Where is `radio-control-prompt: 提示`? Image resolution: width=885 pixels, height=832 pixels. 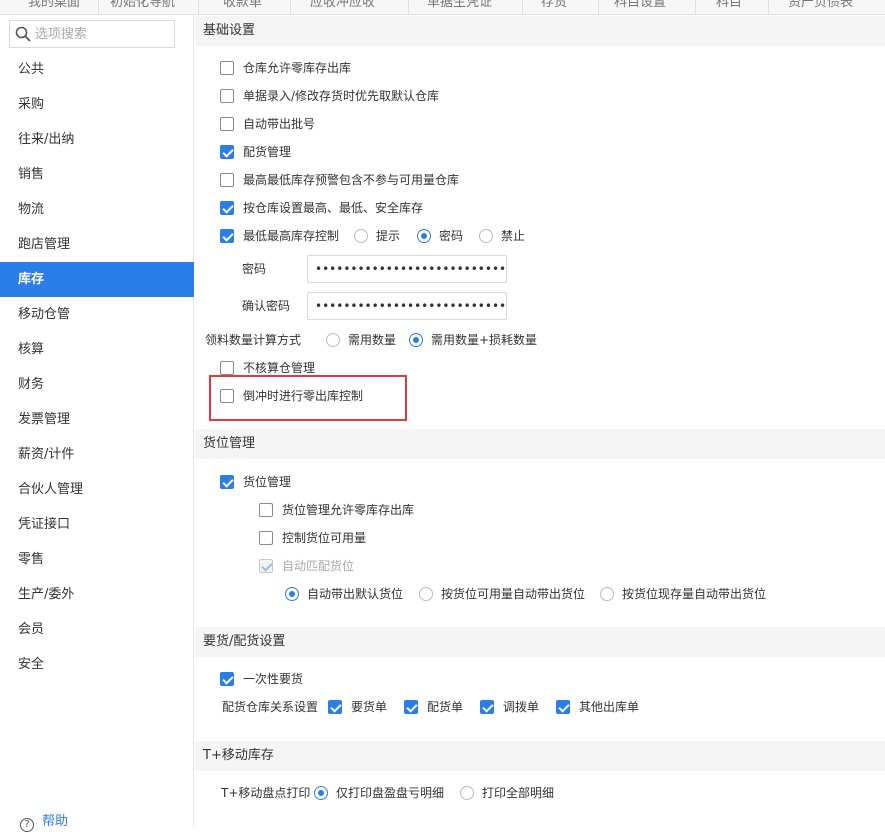
radio-control-prompt: 提示 is located at coordinates (377, 236).